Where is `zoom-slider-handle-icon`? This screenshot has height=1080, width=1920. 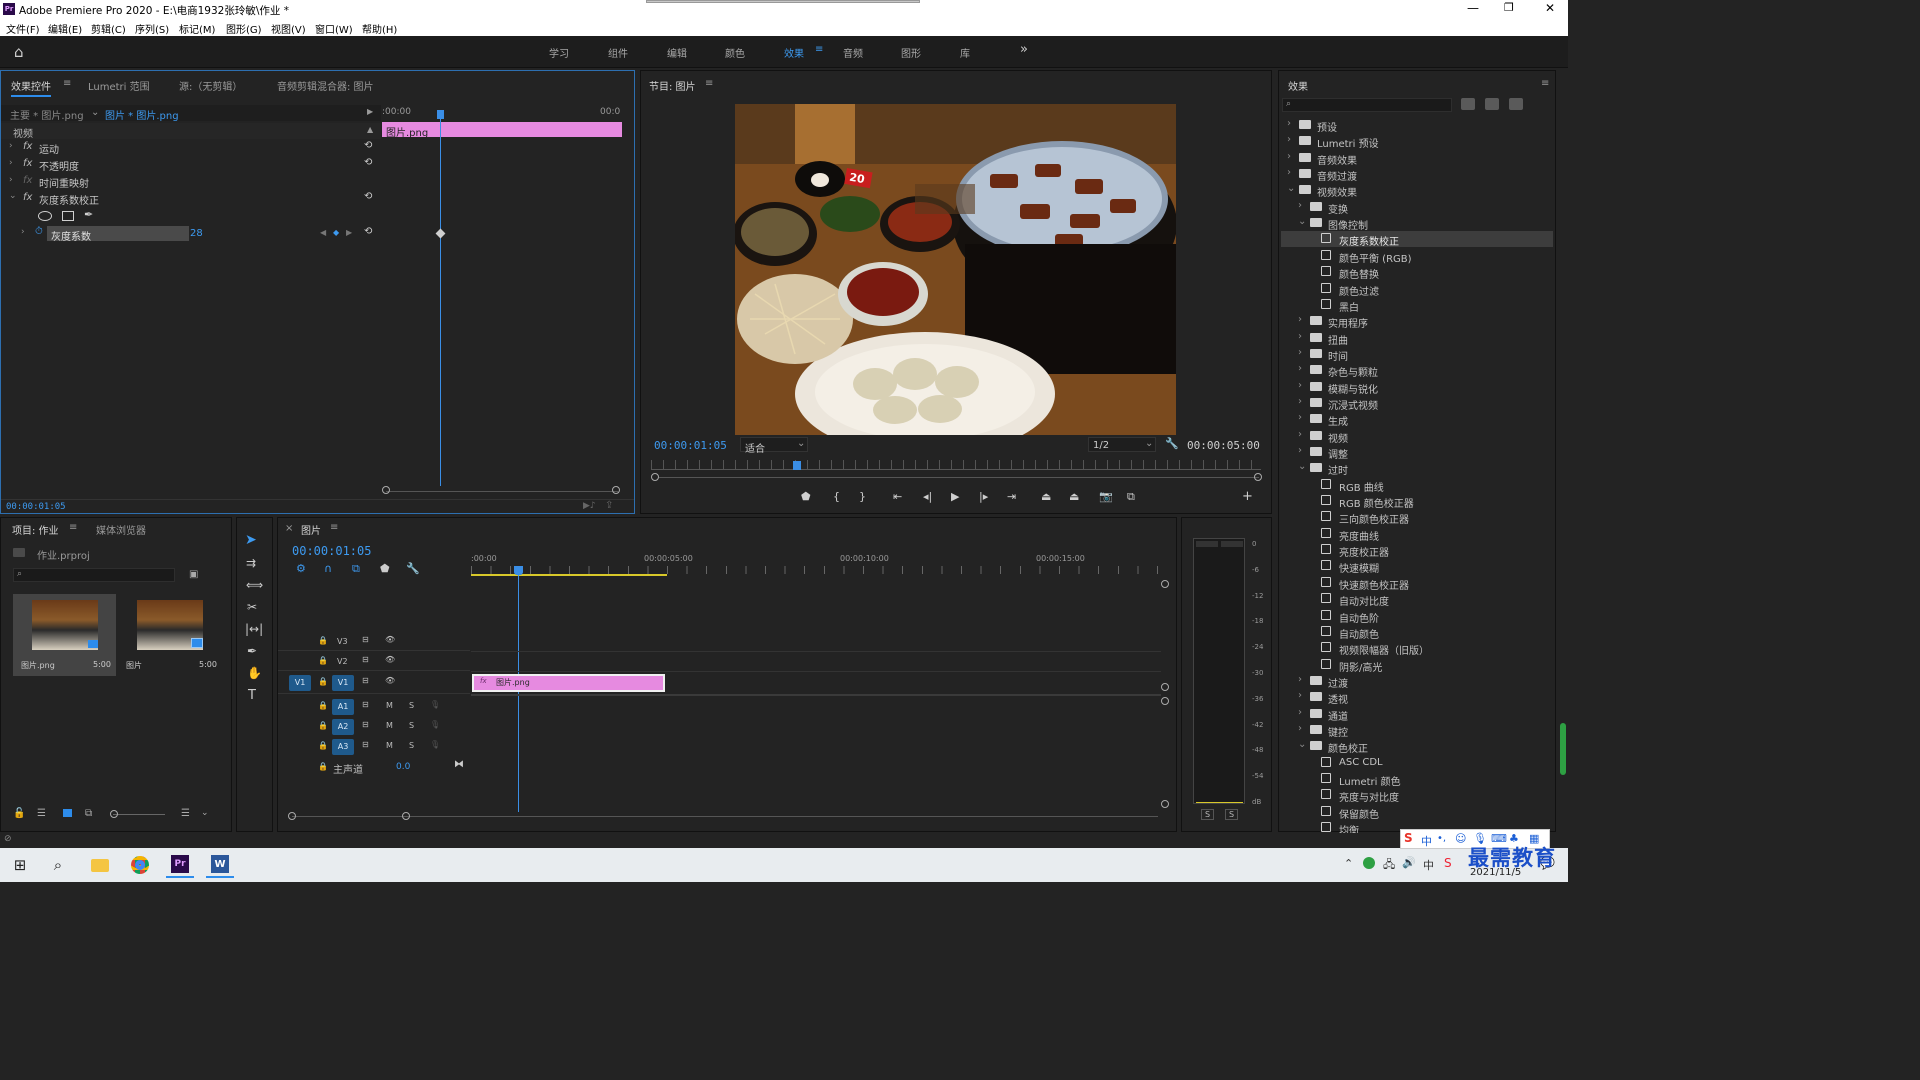 zoom-slider-handle-icon is located at coordinates (114, 814).